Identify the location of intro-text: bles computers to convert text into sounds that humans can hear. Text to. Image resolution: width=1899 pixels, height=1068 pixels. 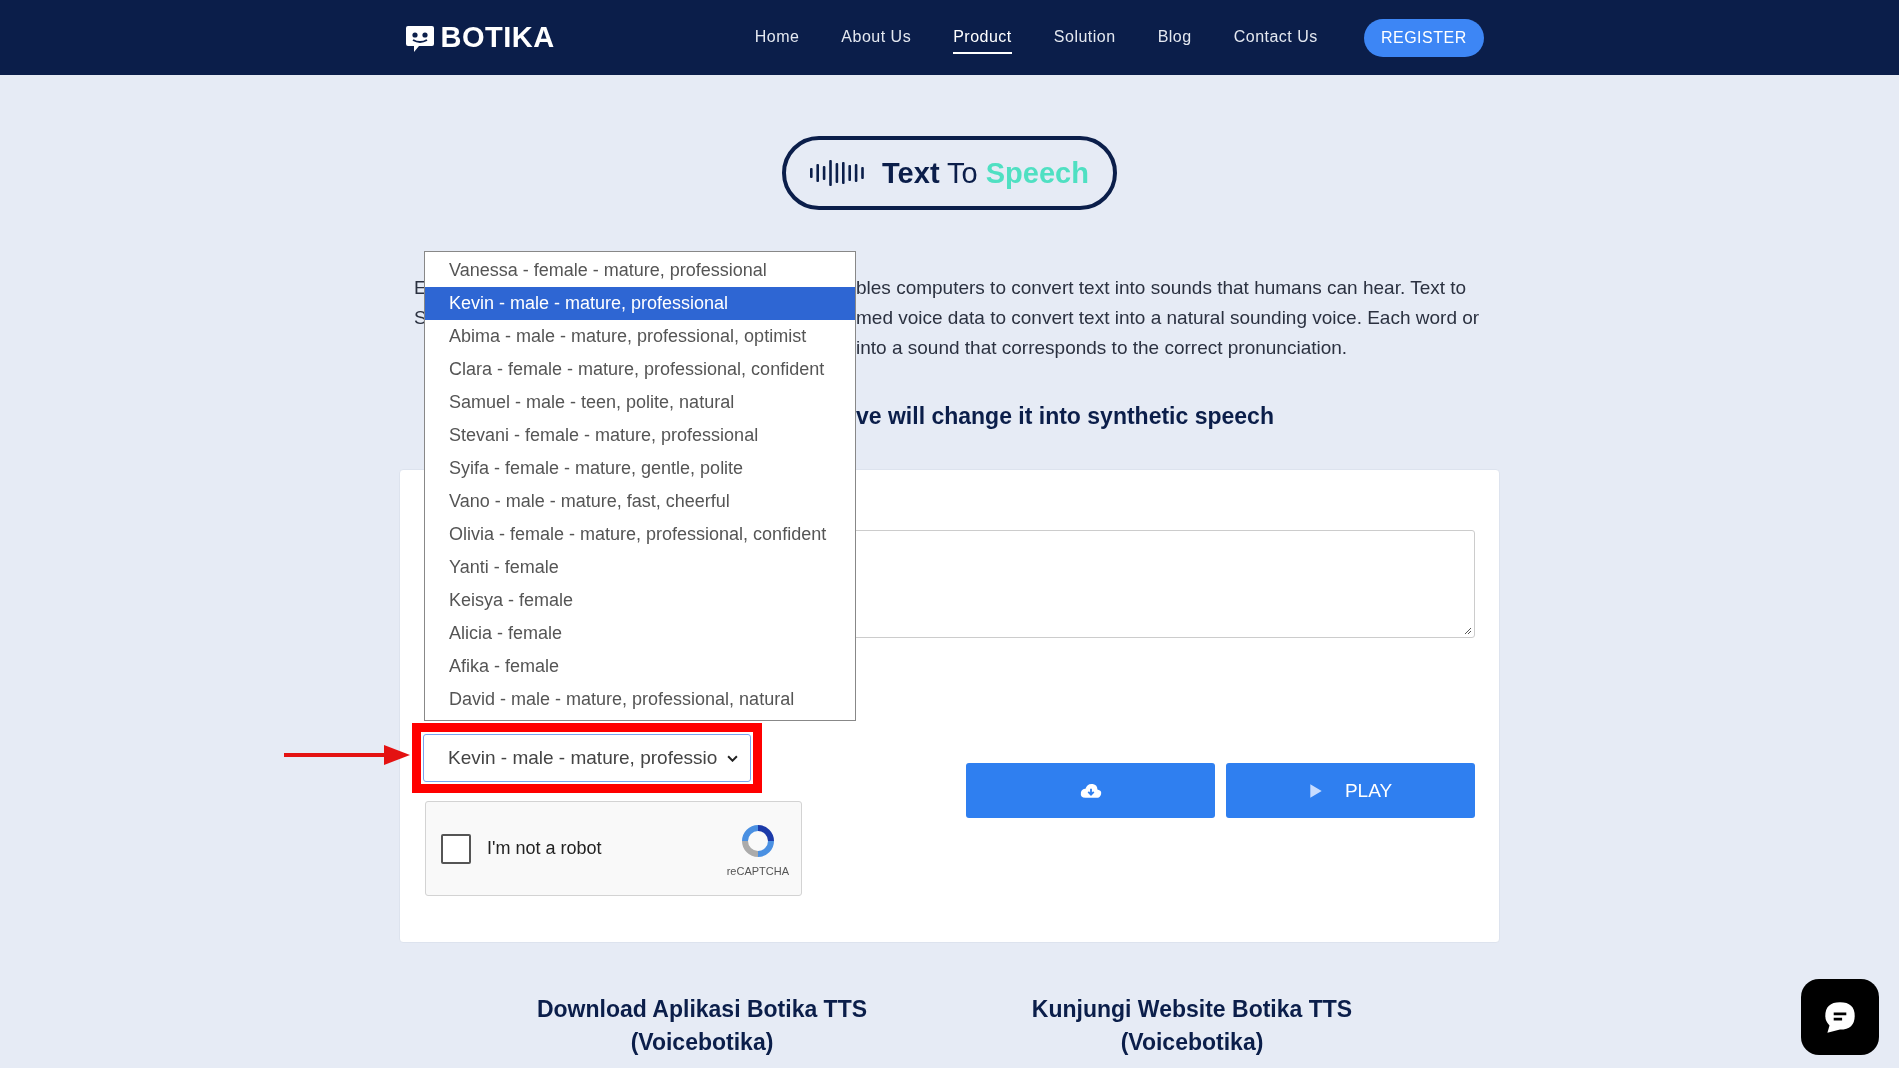
(1162, 288).